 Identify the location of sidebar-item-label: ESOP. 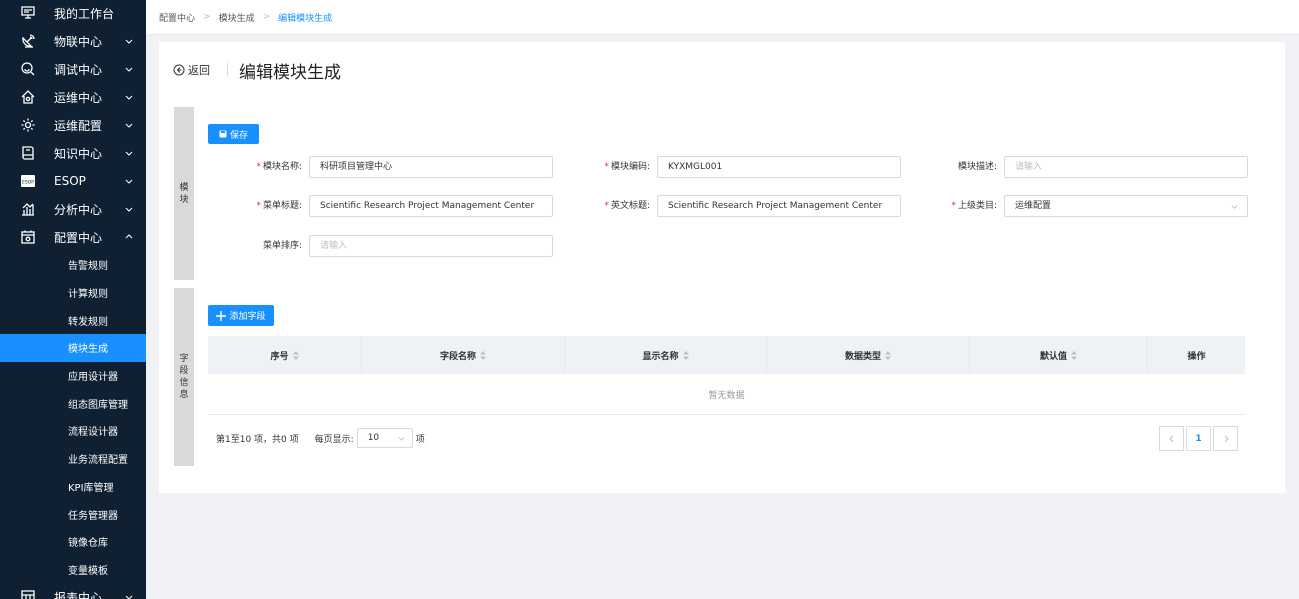
(70, 181).